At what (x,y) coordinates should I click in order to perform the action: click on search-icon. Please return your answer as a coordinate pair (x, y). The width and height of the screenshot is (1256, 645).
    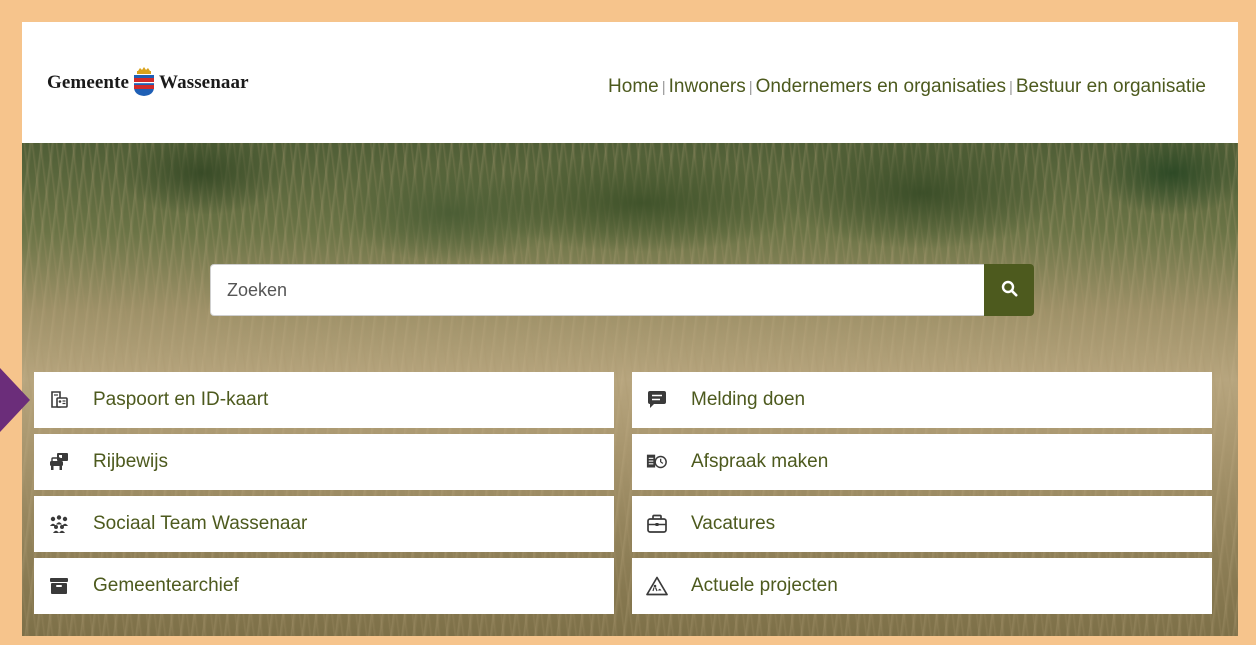
    Looking at the image, I should click on (1009, 290).